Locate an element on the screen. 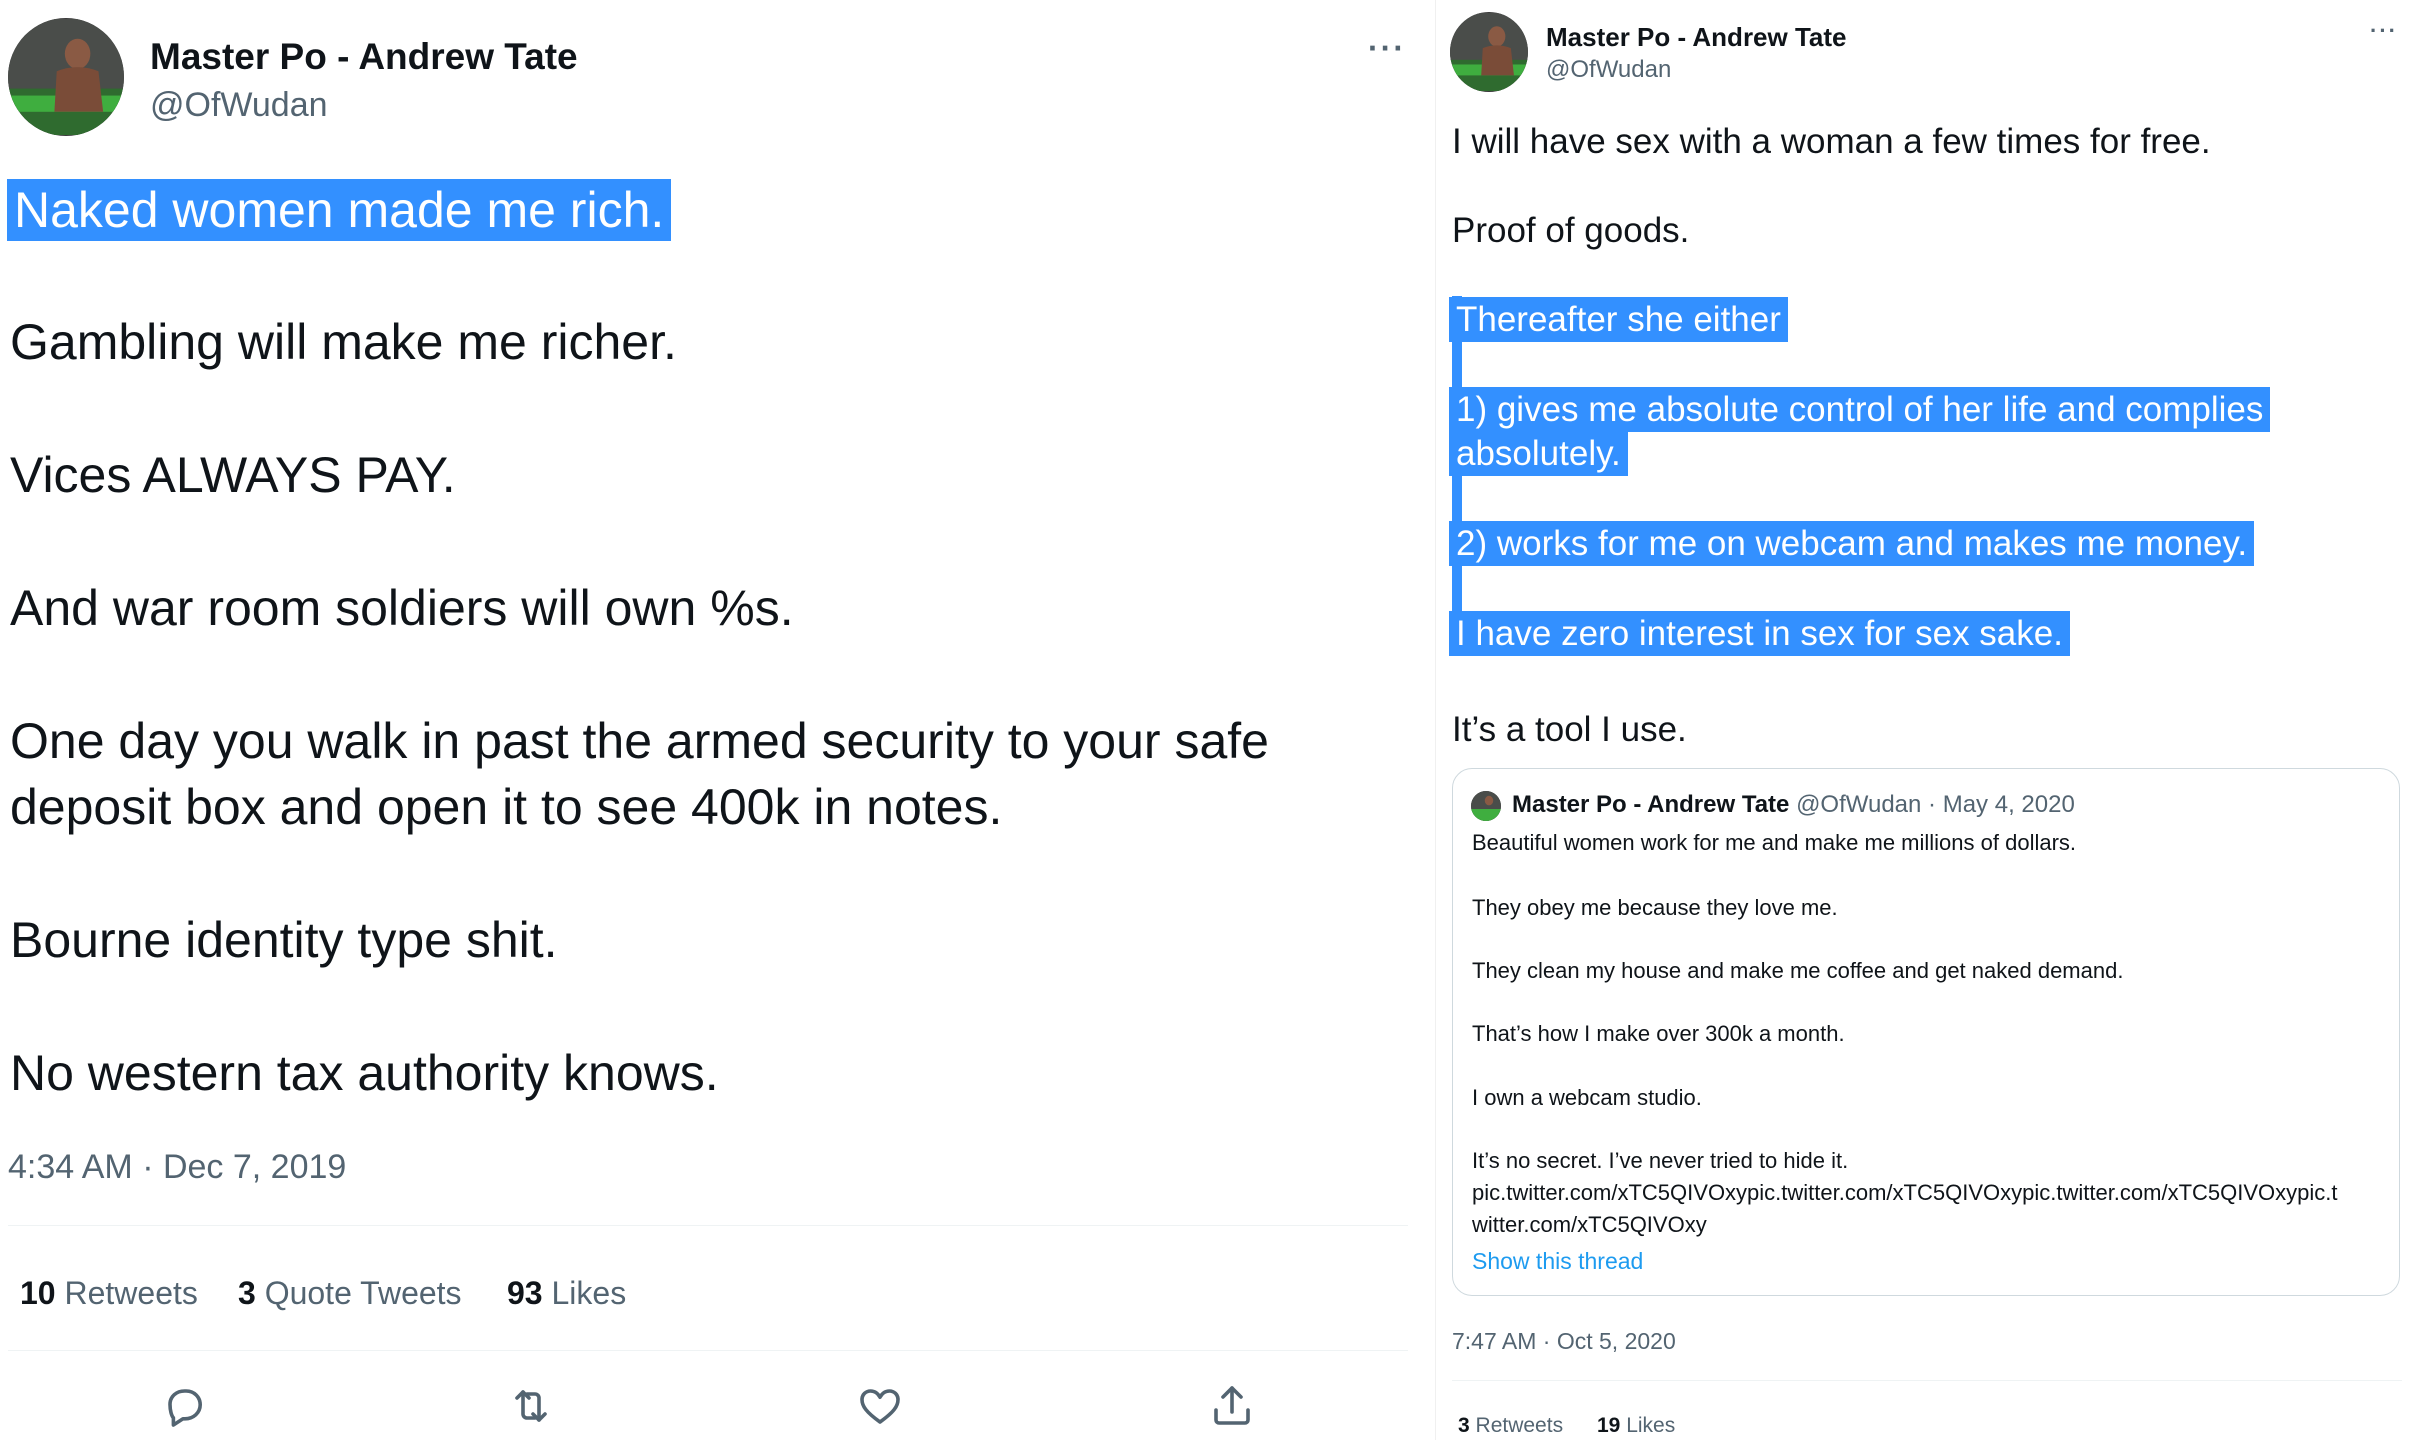 The image size is (2431, 1440). likes-stat: 93 Likes is located at coordinates (566, 1293).